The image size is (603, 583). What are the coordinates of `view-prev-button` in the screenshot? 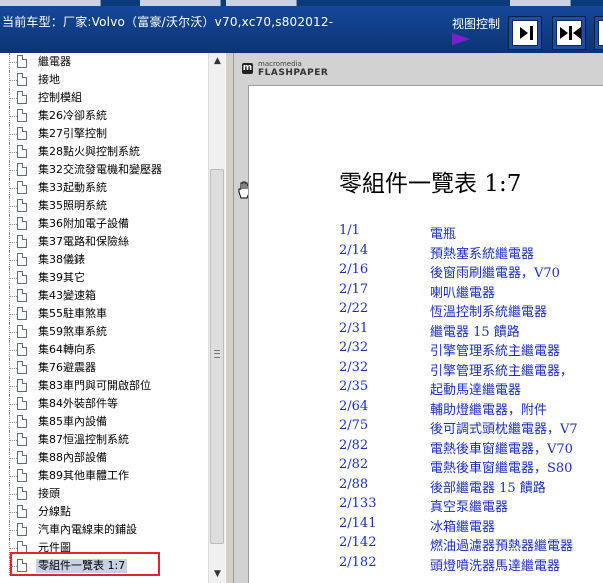 It's located at (598, 33).